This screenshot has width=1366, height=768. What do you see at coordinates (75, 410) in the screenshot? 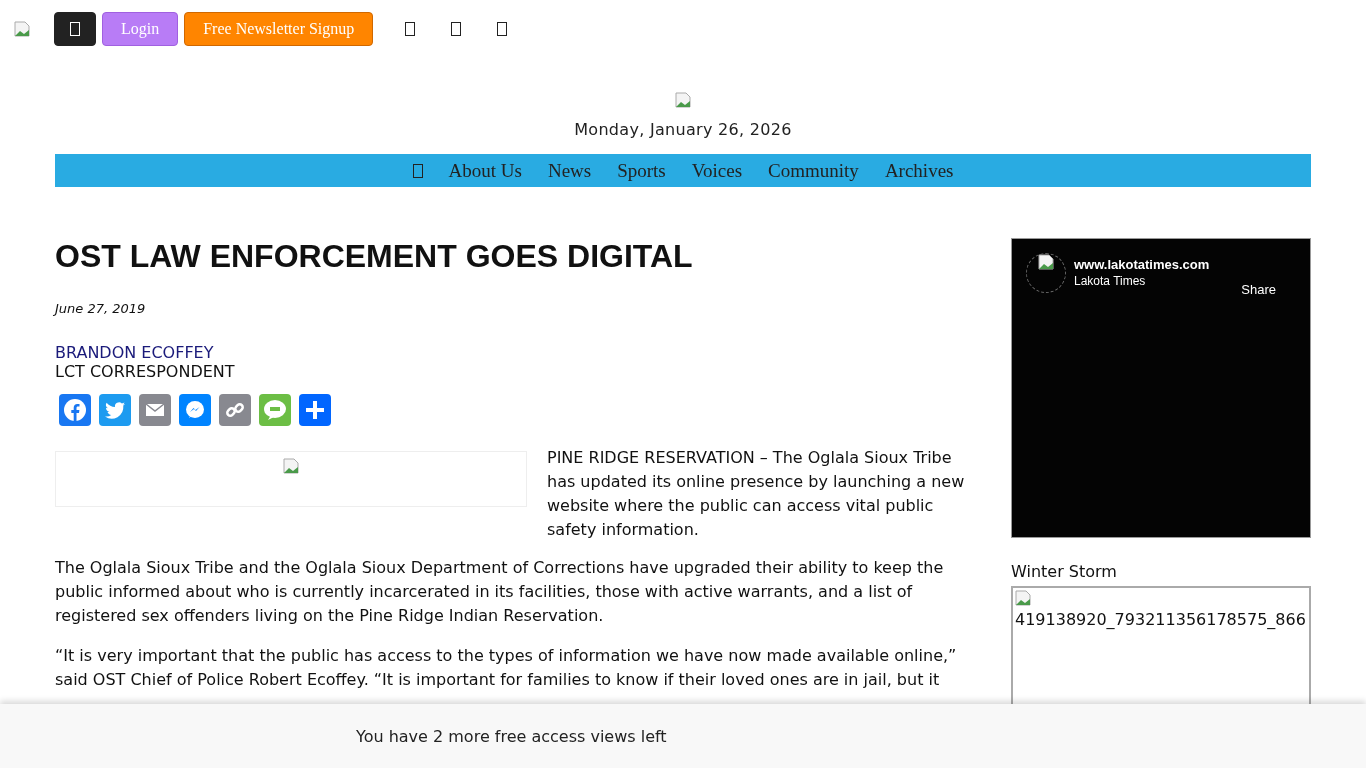
I see `facebook-icon` at bounding box center [75, 410].